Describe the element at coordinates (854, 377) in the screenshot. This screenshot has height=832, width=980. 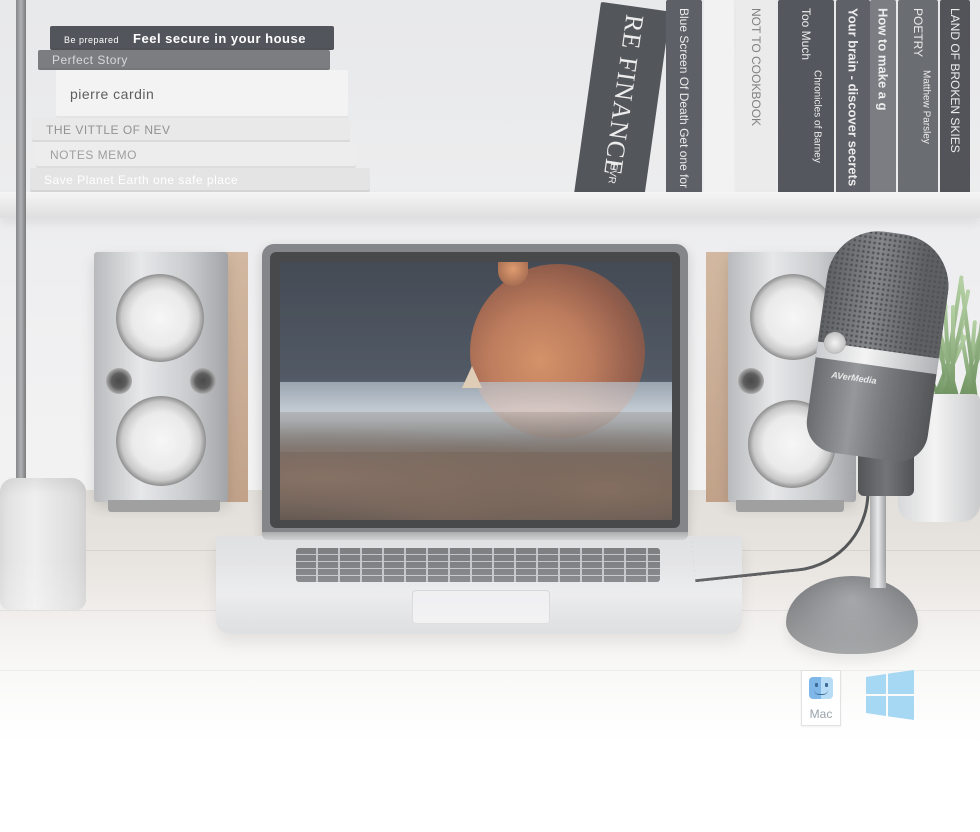
I see `mic-brand-logo: AVerMedia` at that location.